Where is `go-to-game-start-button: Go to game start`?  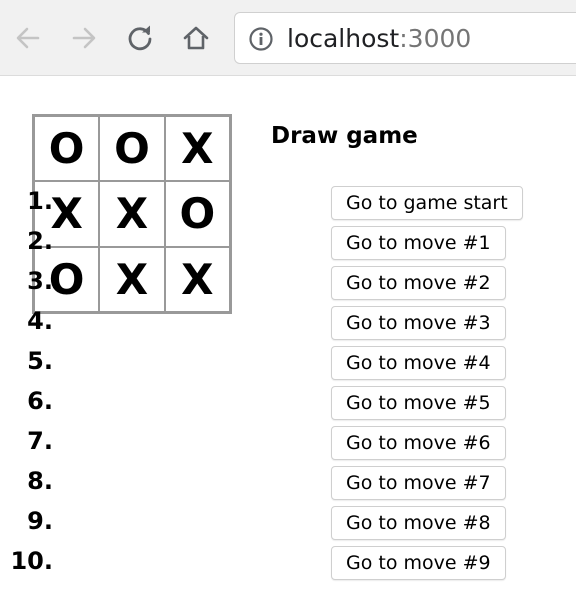
go-to-game-start-button: Go to game start is located at coordinates (427, 203).